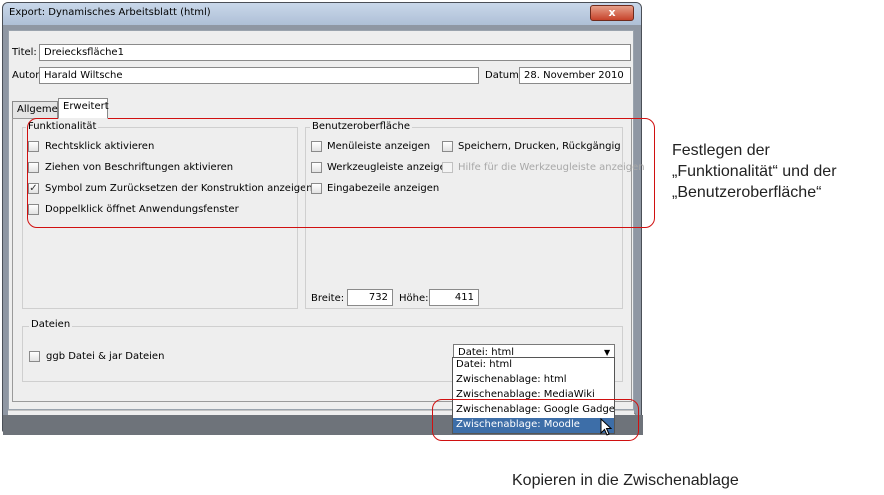  What do you see at coordinates (454, 297) in the screenshot?
I see `height-input: 411` at bounding box center [454, 297].